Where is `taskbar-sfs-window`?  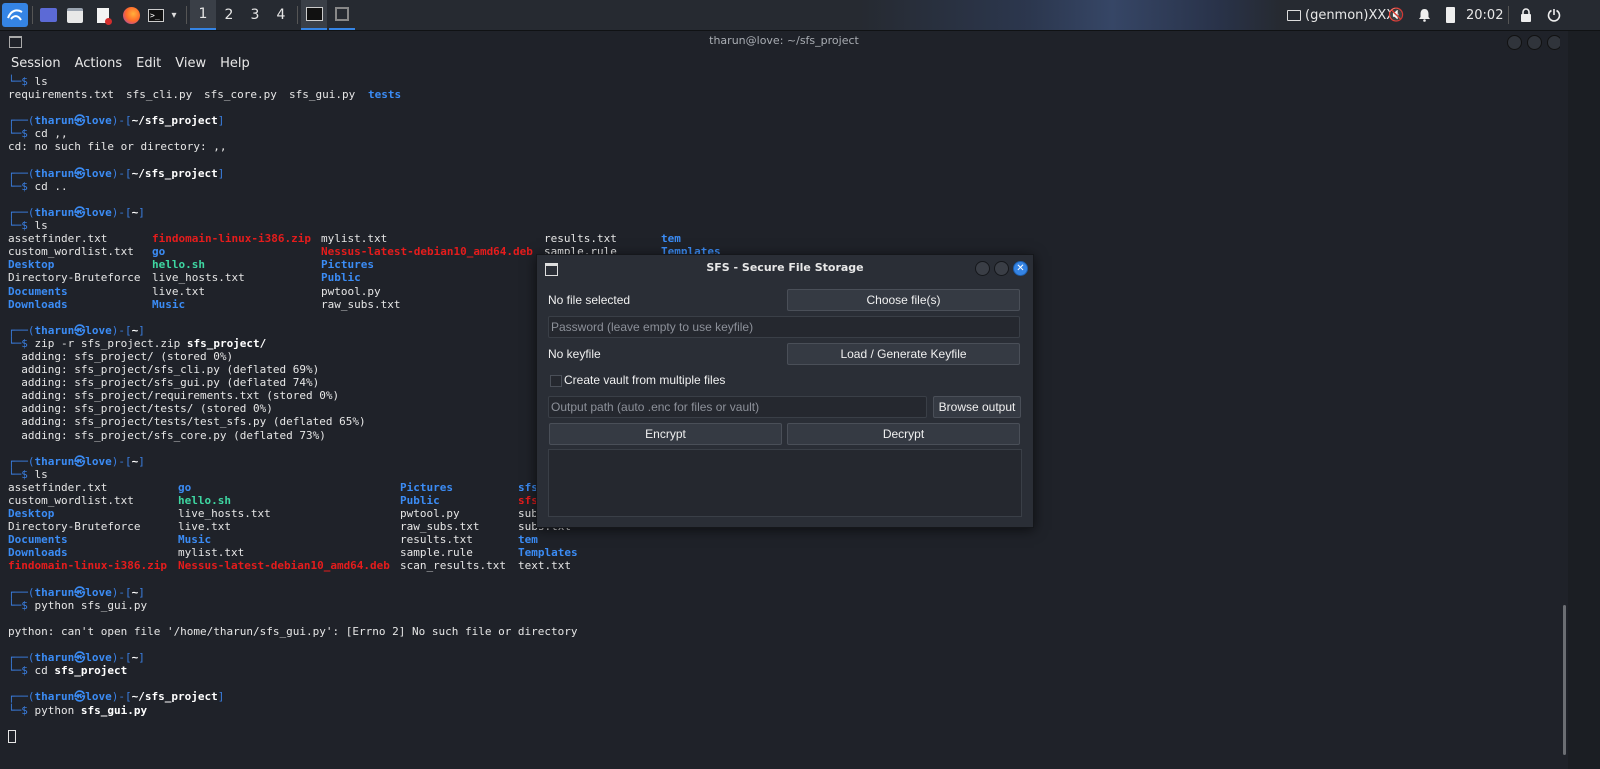
taskbar-sfs-window is located at coordinates (342, 15).